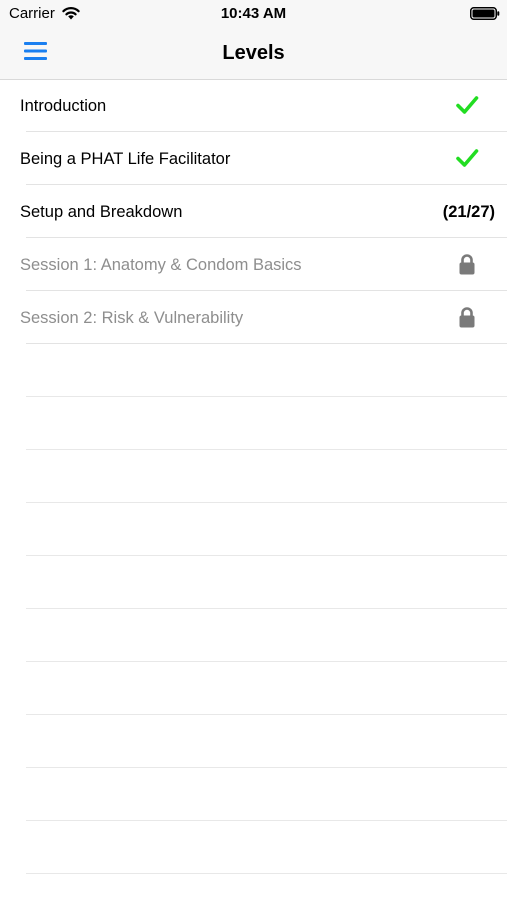 The image size is (507, 900). I want to click on level-row-facilitator: Being a PHAT Life Facilitator, so click(253, 158).